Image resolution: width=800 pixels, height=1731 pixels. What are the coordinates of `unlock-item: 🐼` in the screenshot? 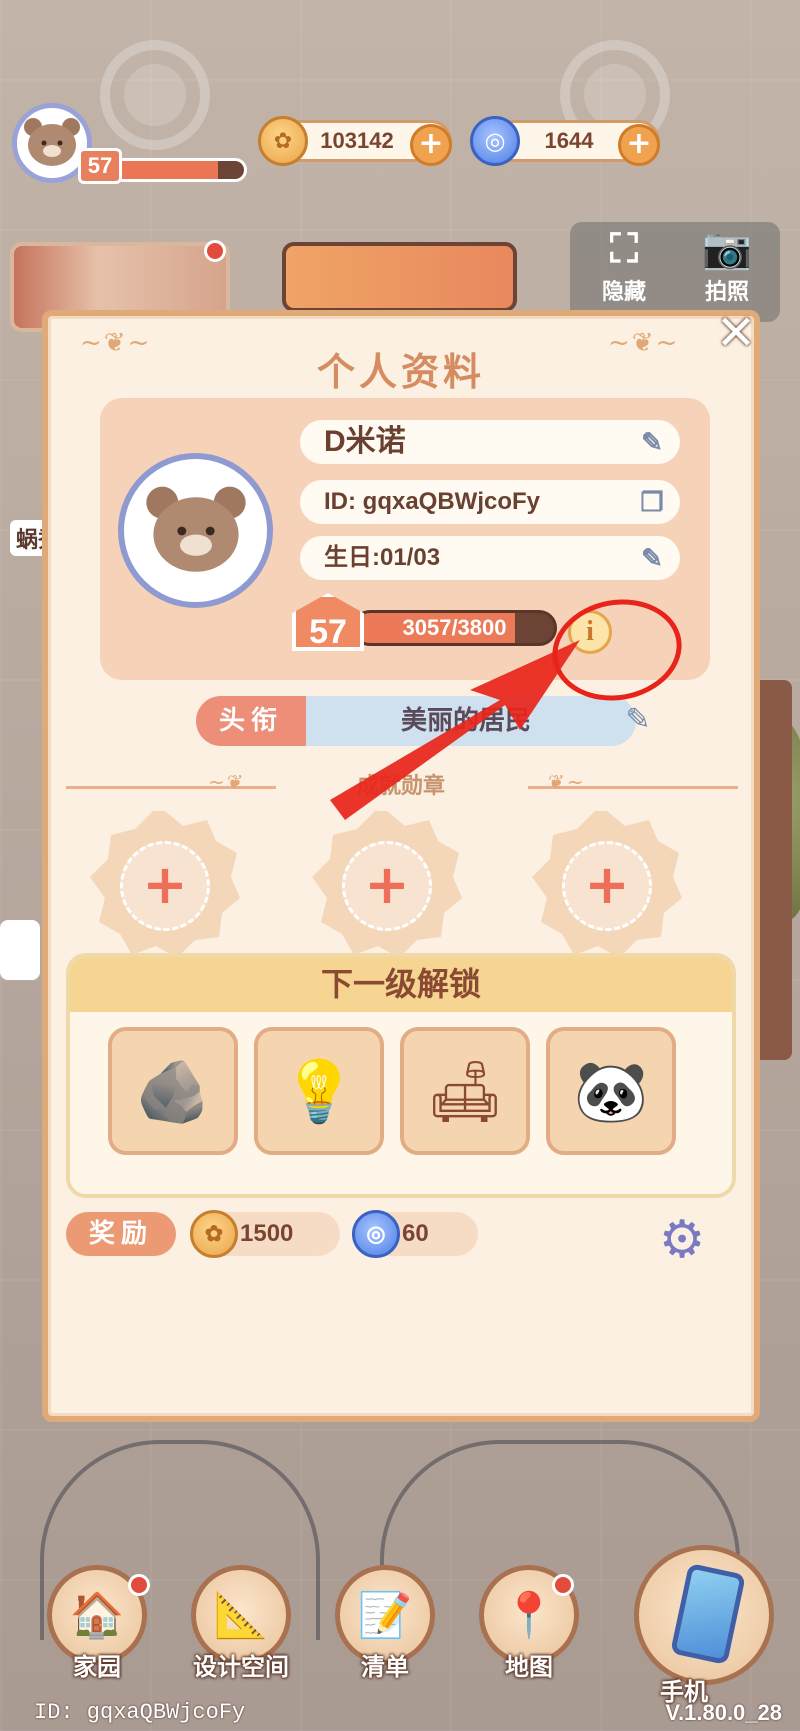 It's located at (611, 1091).